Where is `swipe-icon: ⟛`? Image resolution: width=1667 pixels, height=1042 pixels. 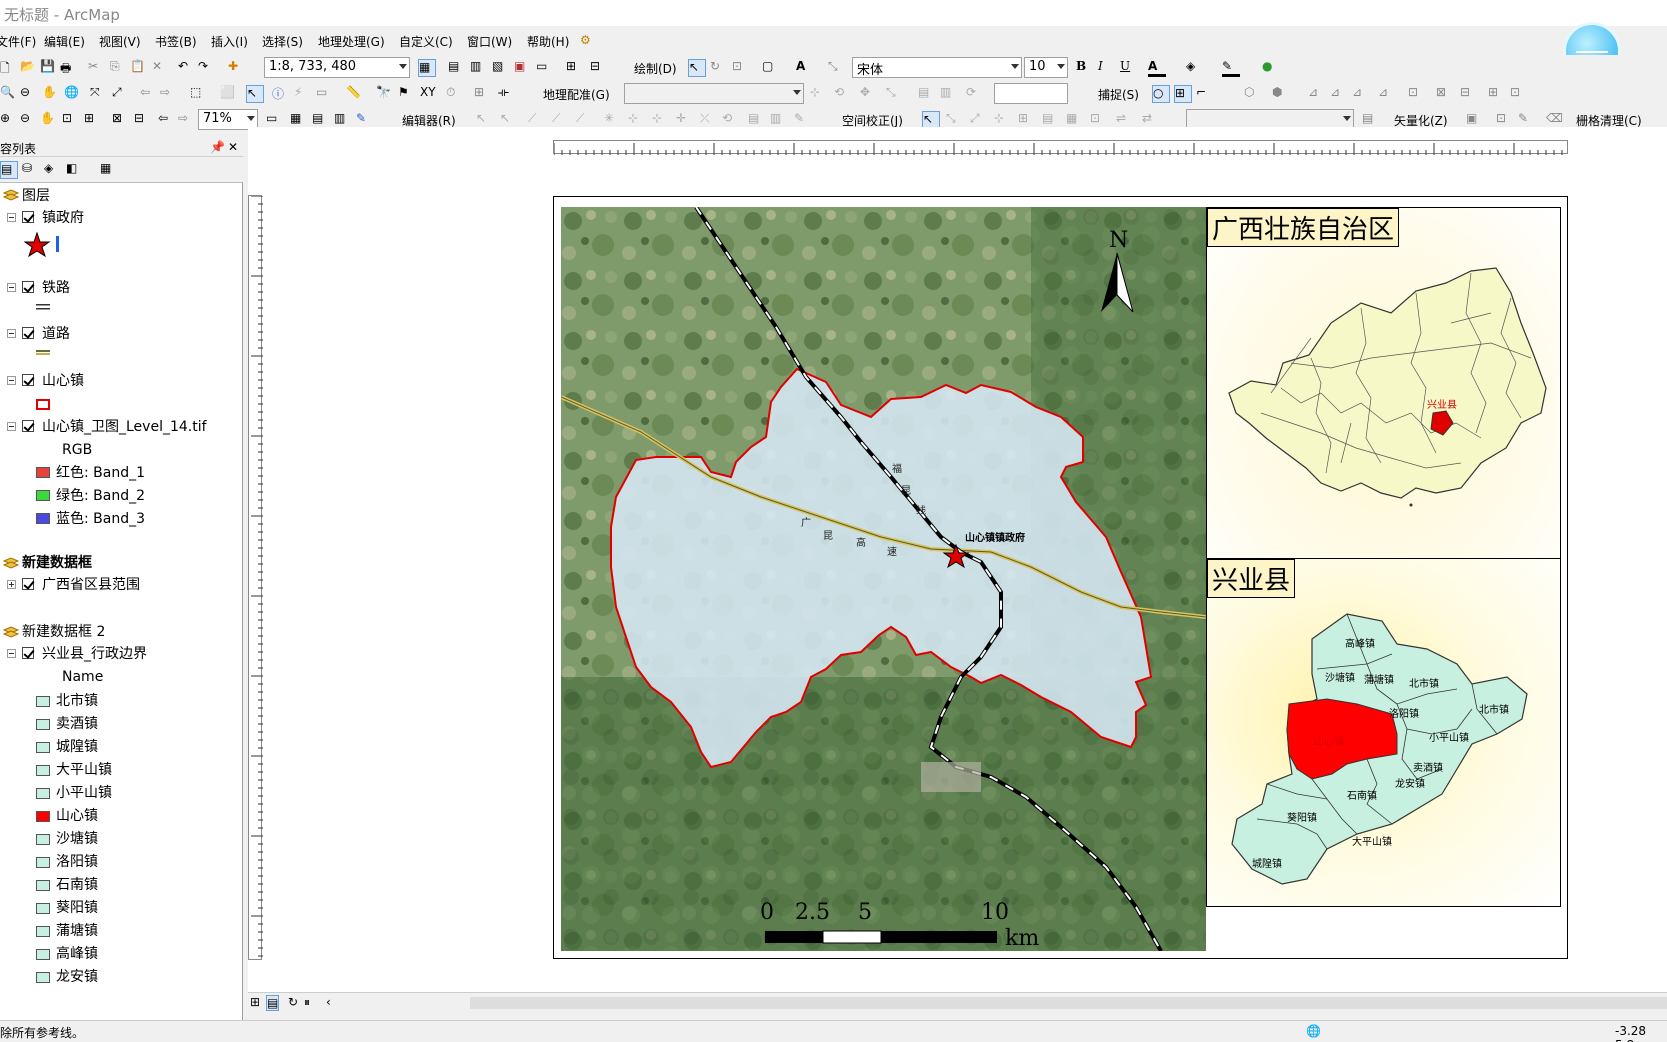 swipe-icon: ⟛ is located at coordinates (507, 94).